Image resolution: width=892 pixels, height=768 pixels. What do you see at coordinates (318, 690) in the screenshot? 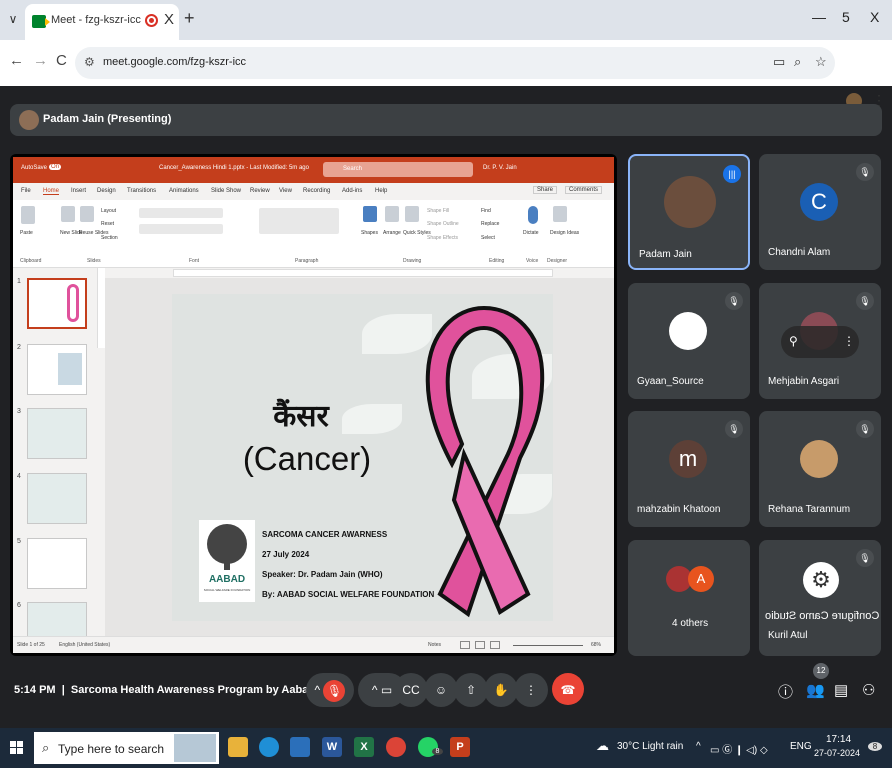
I see `chevron-up-icon: ^` at bounding box center [318, 690].